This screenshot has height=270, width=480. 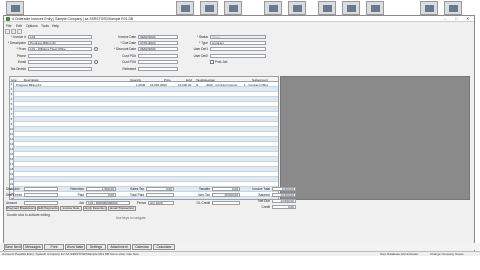 I want to click on email-label: Email, so click(x=22, y=62).